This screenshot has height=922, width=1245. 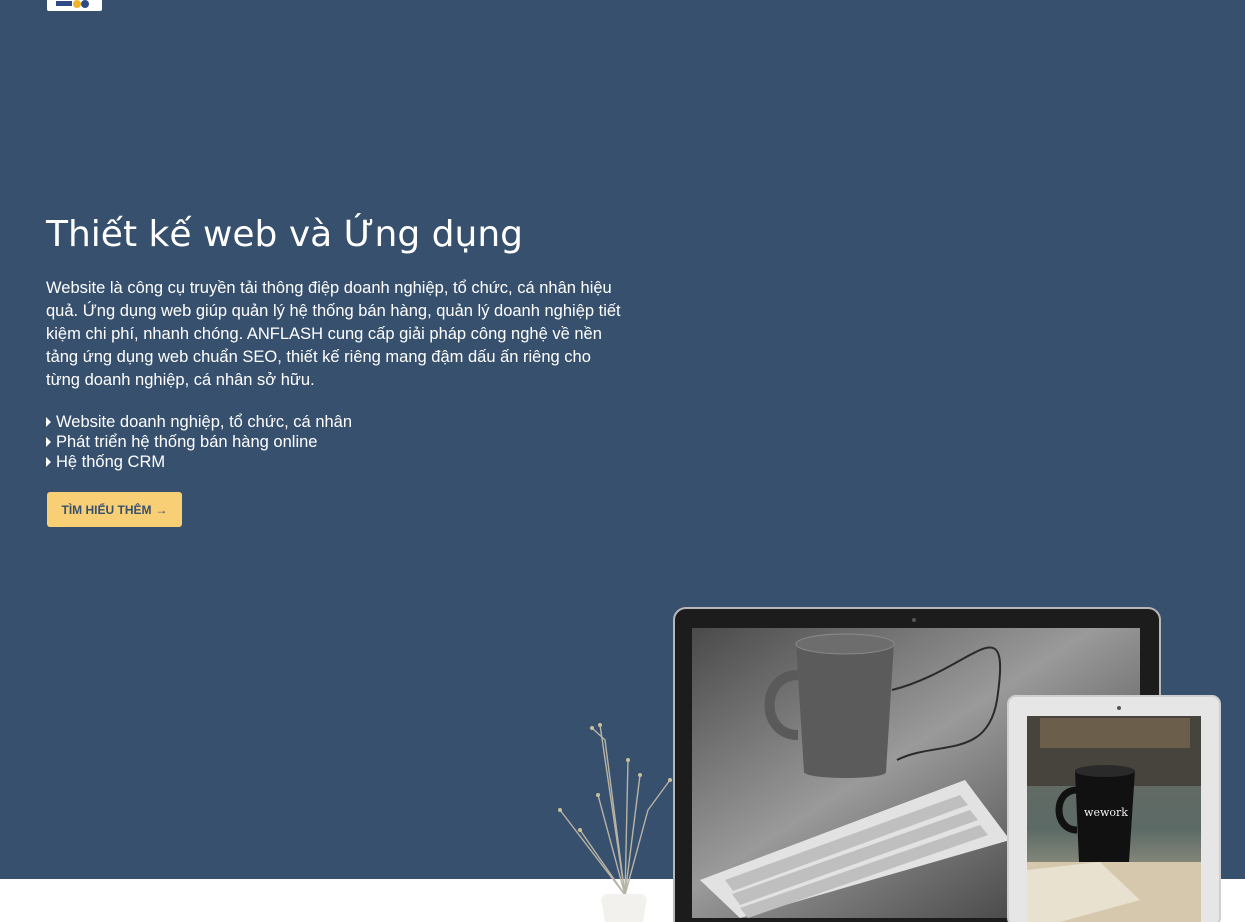 I want to click on feature-label: Phát triển hệ thống bán hàng online, so click(x=187, y=442).